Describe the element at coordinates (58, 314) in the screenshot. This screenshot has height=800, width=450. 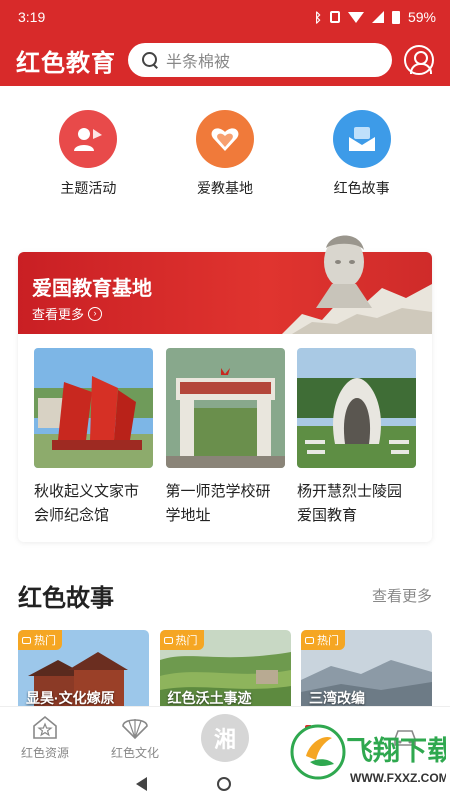
I see `view-more-label: 查看更多` at that location.